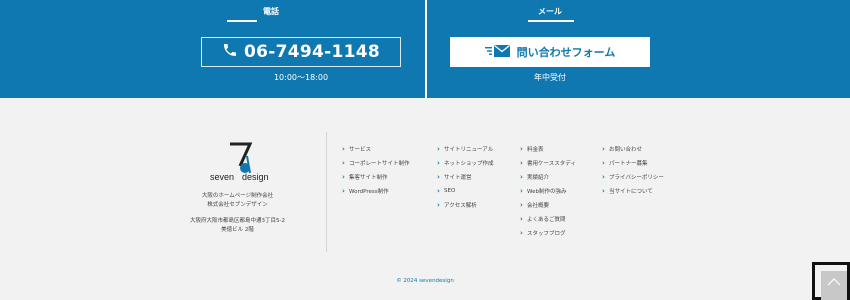  Describe the element at coordinates (548, 177) in the screenshot. I see `footer-nav-link: › 実績紹介` at that location.